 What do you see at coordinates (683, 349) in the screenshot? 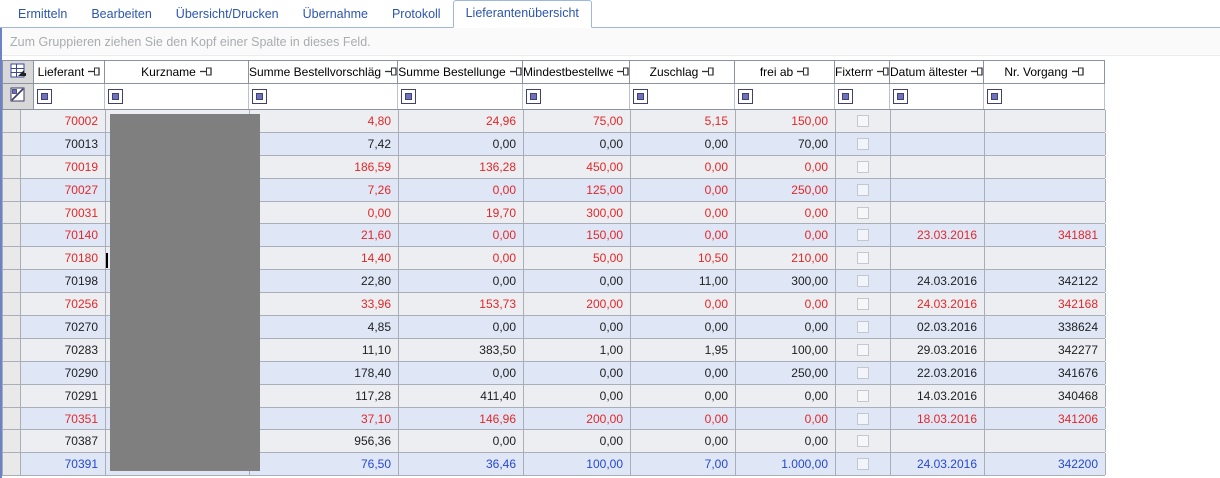
I see `cell-zuschlag: 1,95` at bounding box center [683, 349].